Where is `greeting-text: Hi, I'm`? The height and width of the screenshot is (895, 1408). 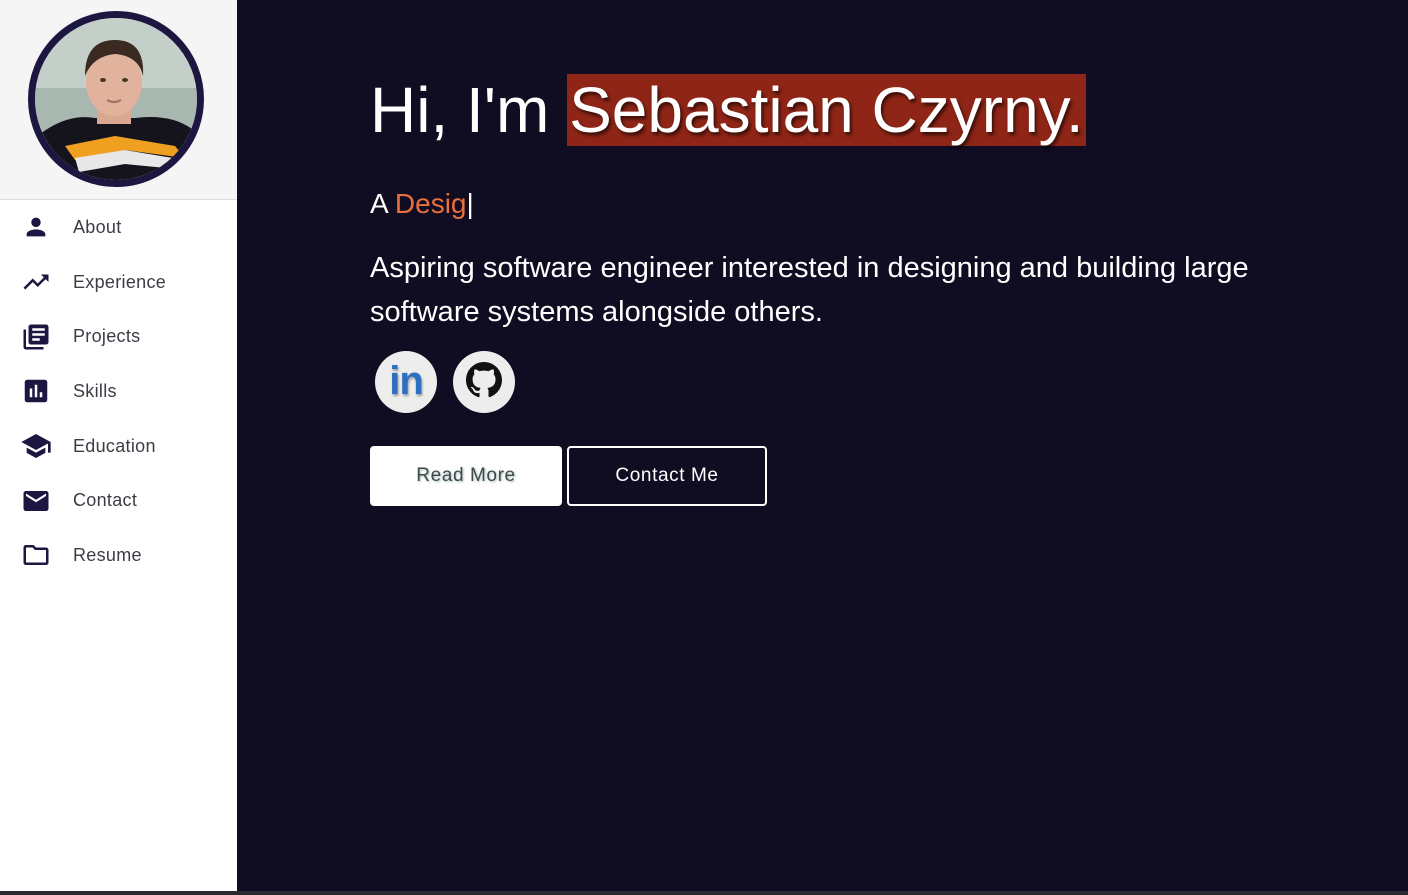 greeting-text: Hi, I'm is located at coordinates (469, 110).